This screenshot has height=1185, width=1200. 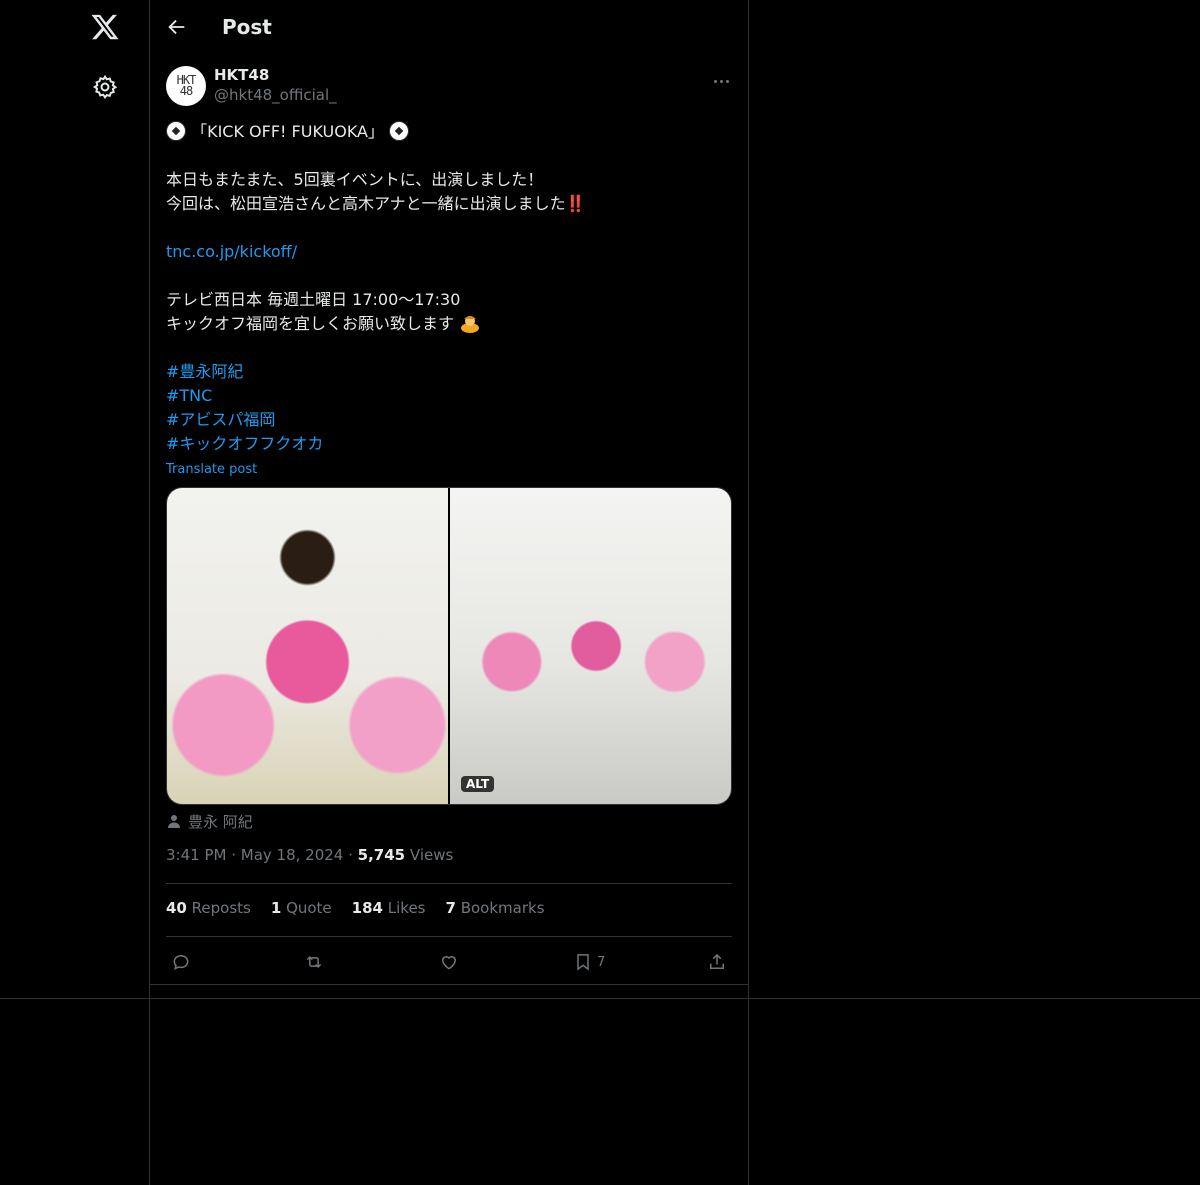 I want to click on quotes-stat: 1 Quote, so click(x=301, y=910).